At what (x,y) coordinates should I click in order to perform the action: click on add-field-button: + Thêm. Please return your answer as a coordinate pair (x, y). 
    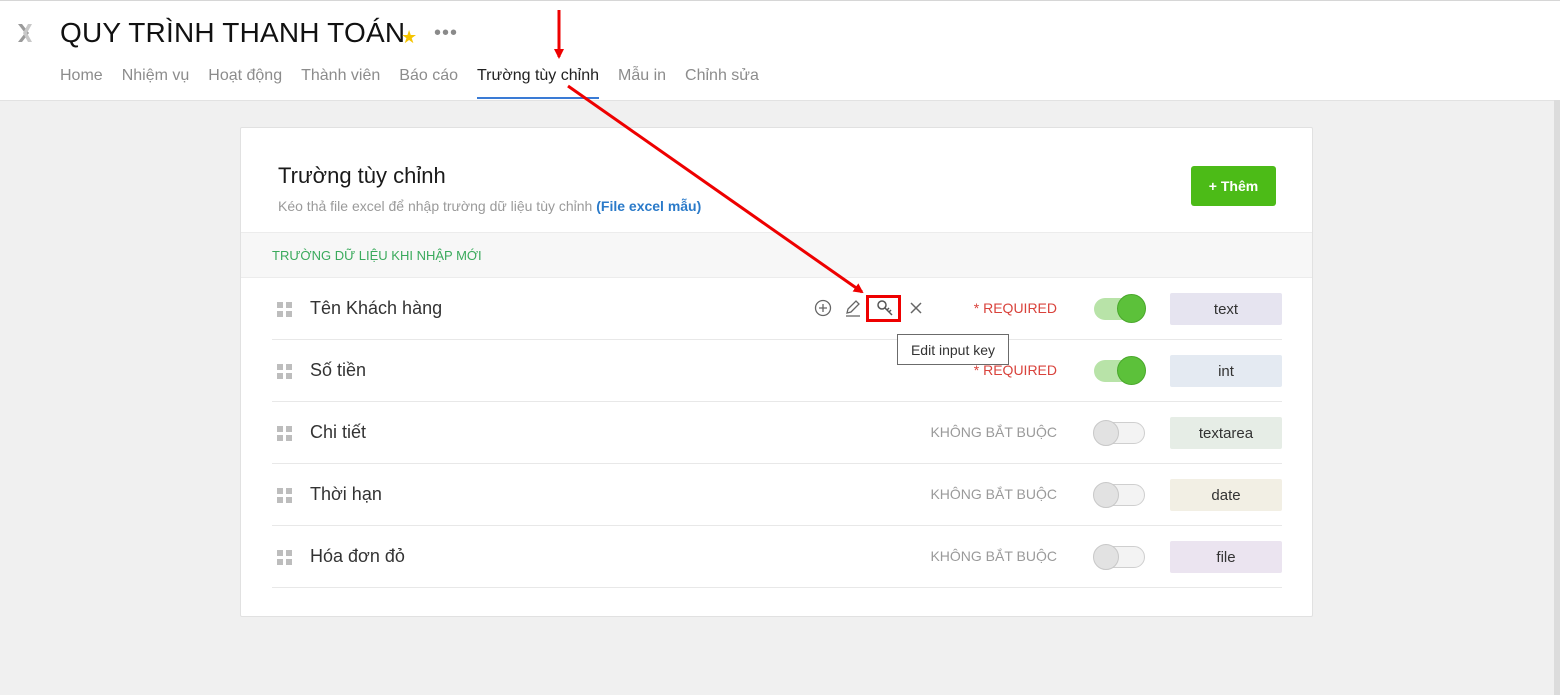
    Looking at the image, I should click on (1233, 186).